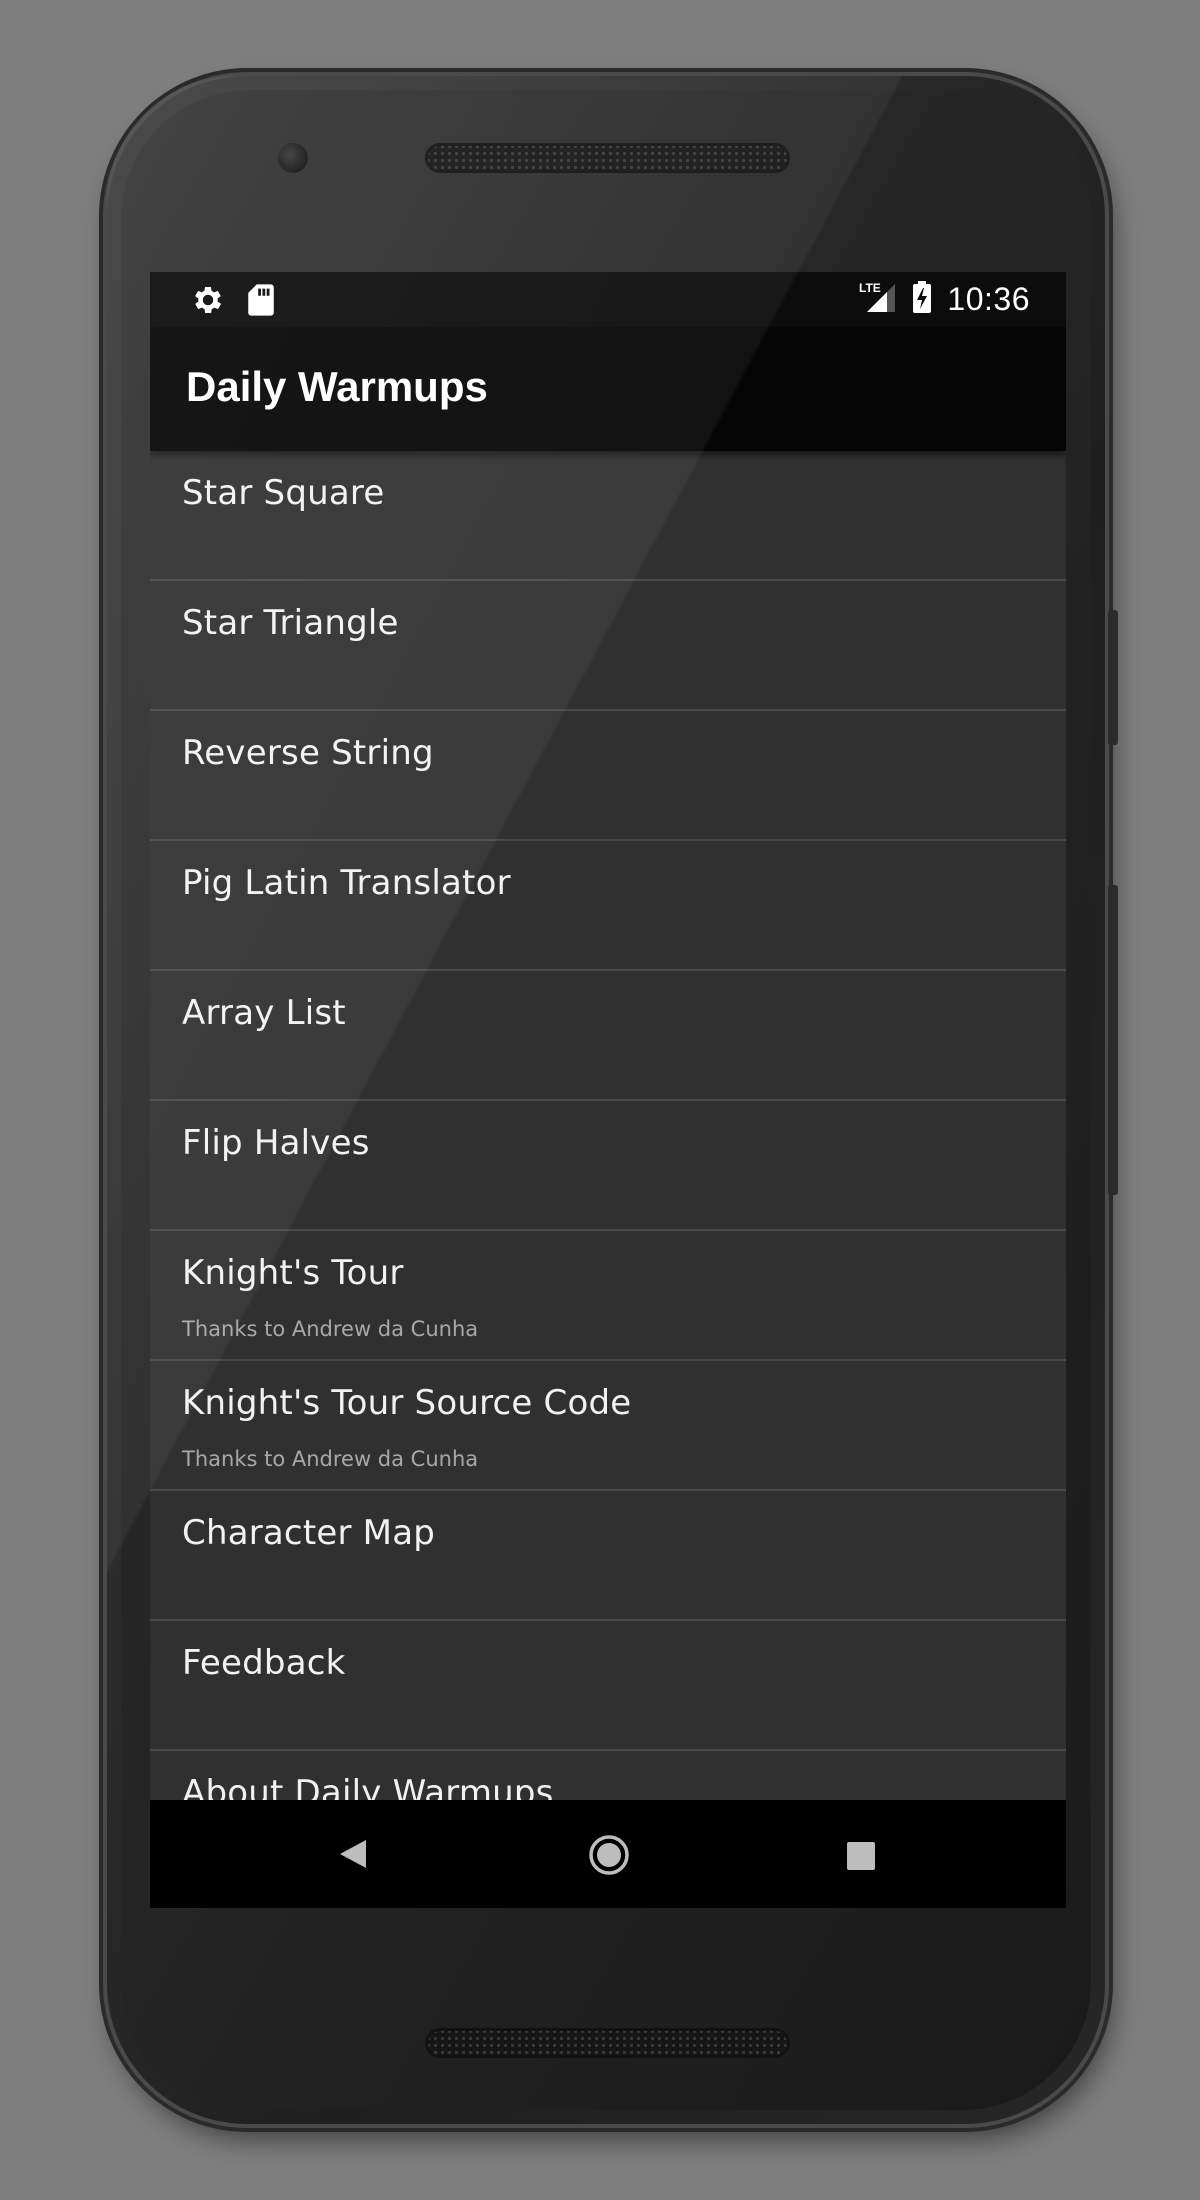 This screenshot has height=2200, width=1200. What do you see at coordinates (608, 1556) in the screenshot?
I see `list-item: Character Map` at bounding box center [608, 1556].